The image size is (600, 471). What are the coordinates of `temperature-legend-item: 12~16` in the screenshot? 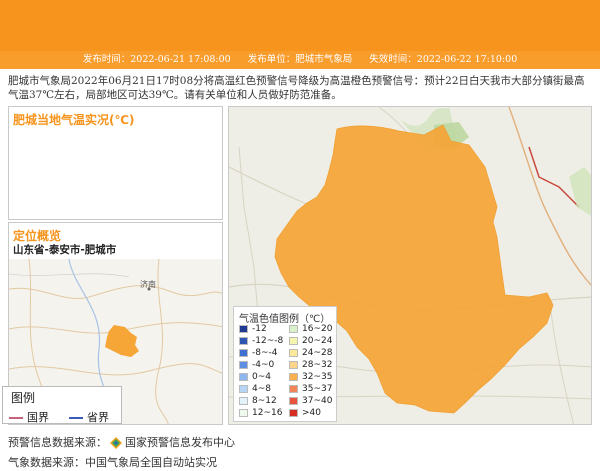 It's located at (260, 413).